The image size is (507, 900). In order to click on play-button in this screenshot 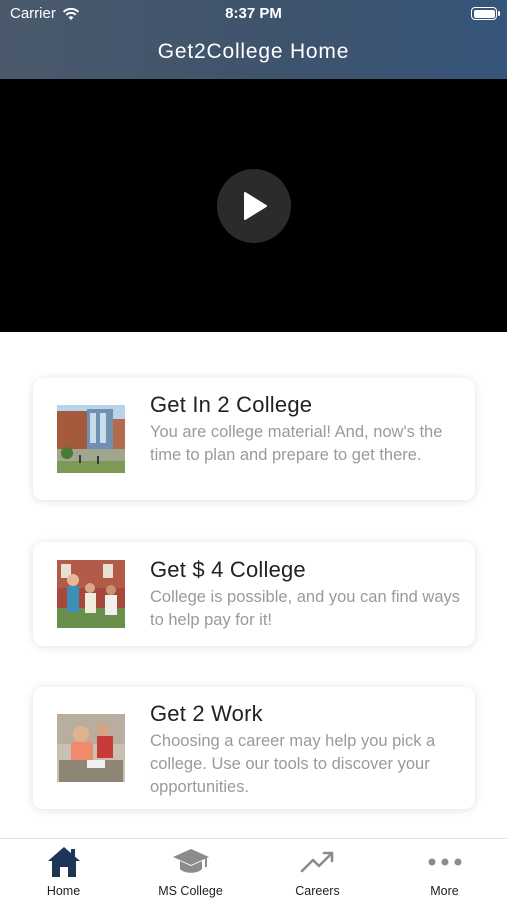, I will do `click(254, 206)`.